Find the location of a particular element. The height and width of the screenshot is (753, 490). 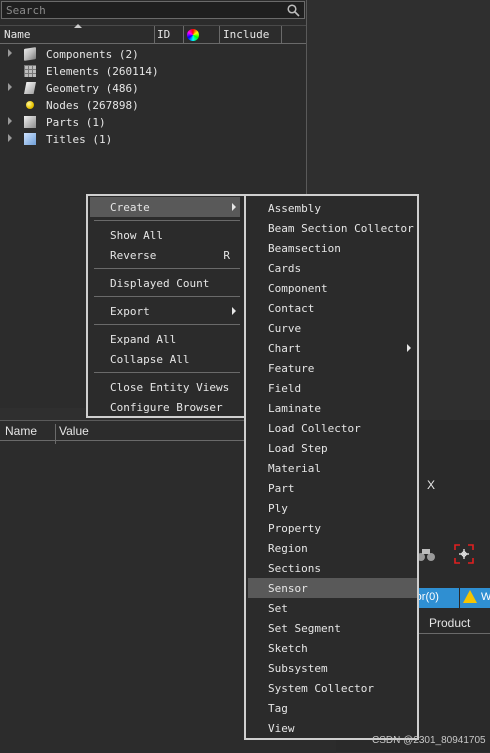

submenu-item-label: Feature is located at coordinates (291, 368).